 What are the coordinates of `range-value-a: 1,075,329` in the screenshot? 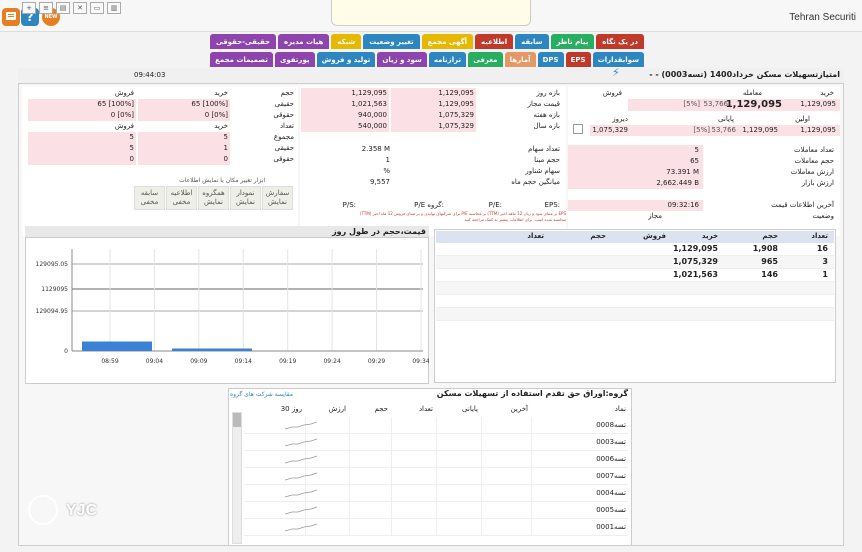 It's located at (433, 115).